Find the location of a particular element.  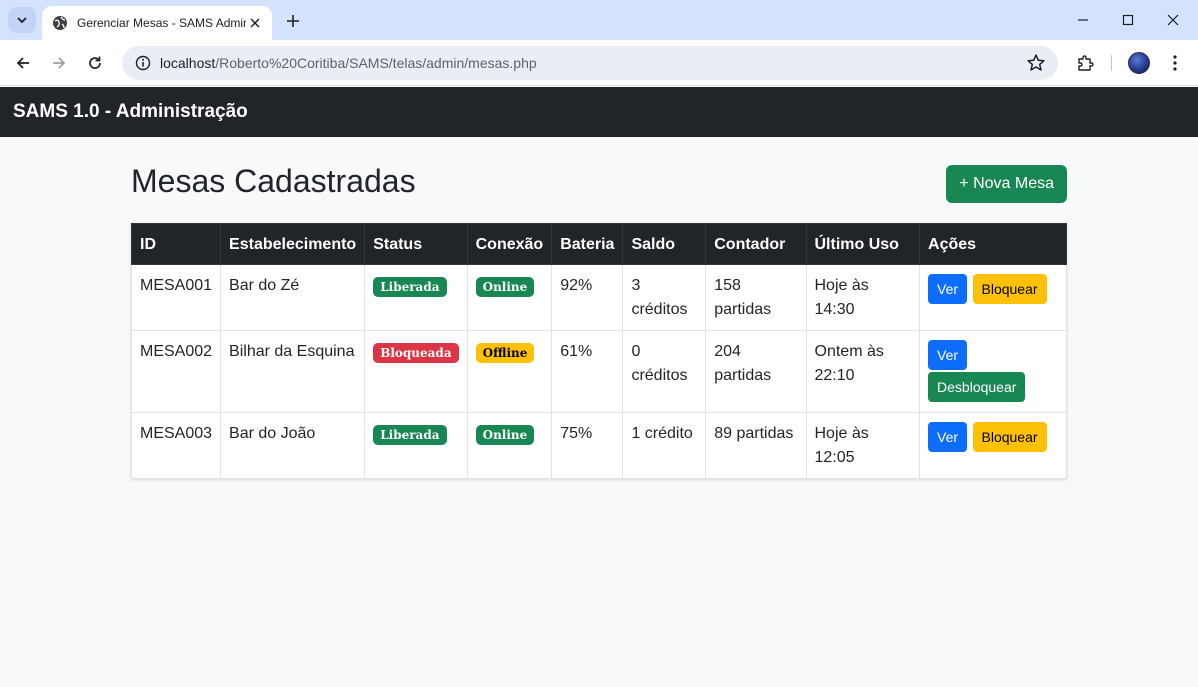

minimize-button is located at coordinates (1083, 20).